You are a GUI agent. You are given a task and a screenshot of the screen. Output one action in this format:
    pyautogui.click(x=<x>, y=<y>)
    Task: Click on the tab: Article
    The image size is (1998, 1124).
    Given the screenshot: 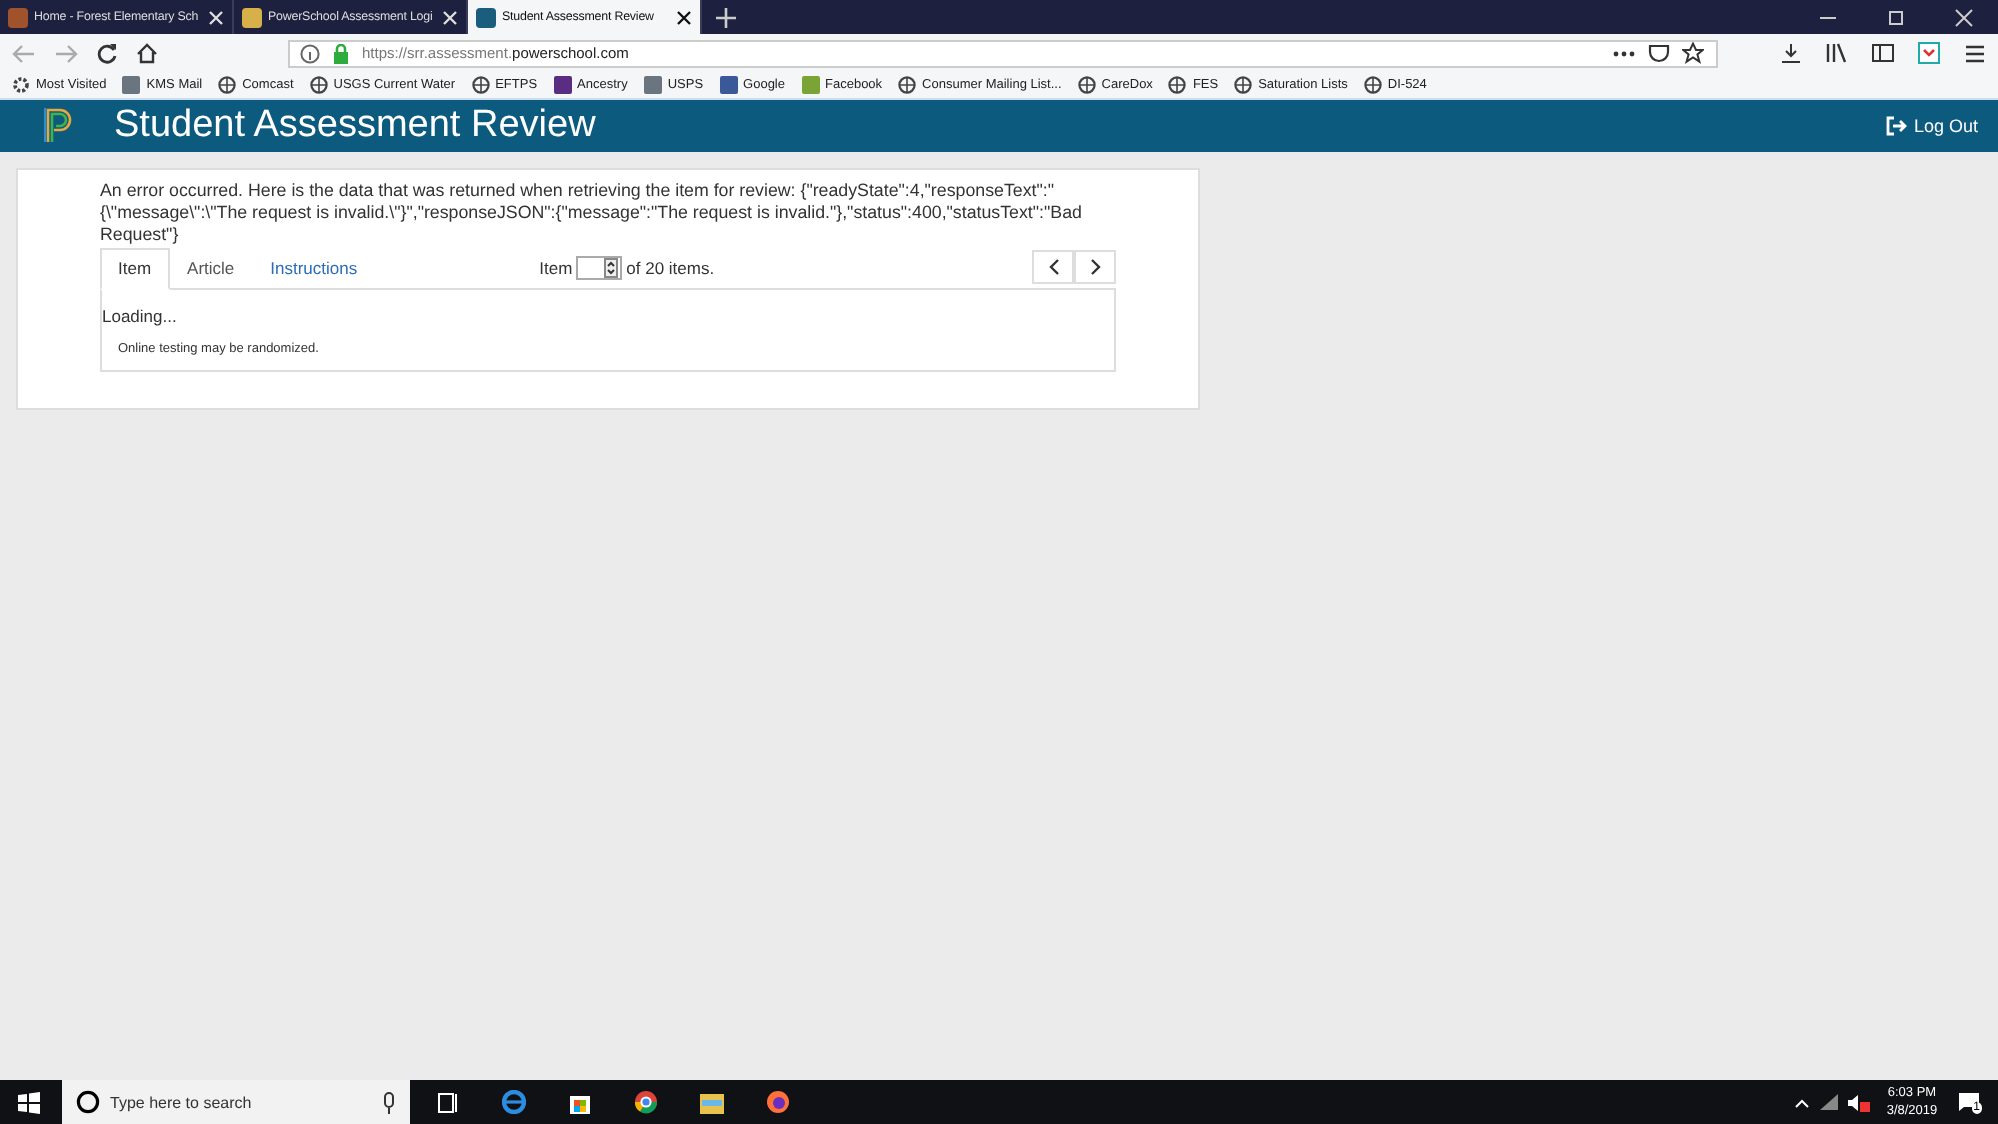 What is the action you would take?
    pyautogui.click(x=211, y=269)
    